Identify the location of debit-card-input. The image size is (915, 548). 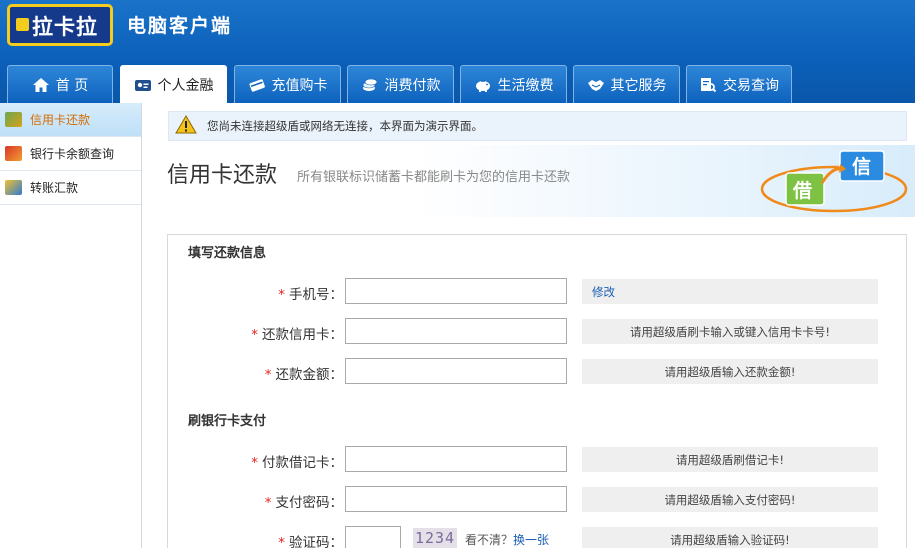
(456, 459).